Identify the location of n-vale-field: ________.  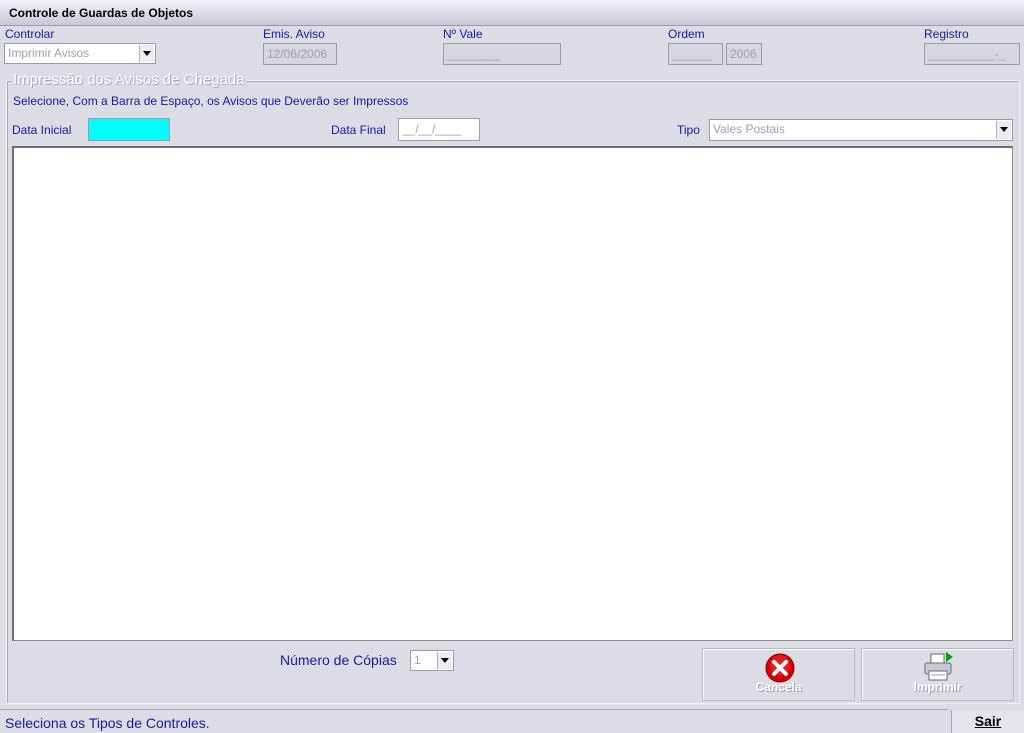
(502, 54).